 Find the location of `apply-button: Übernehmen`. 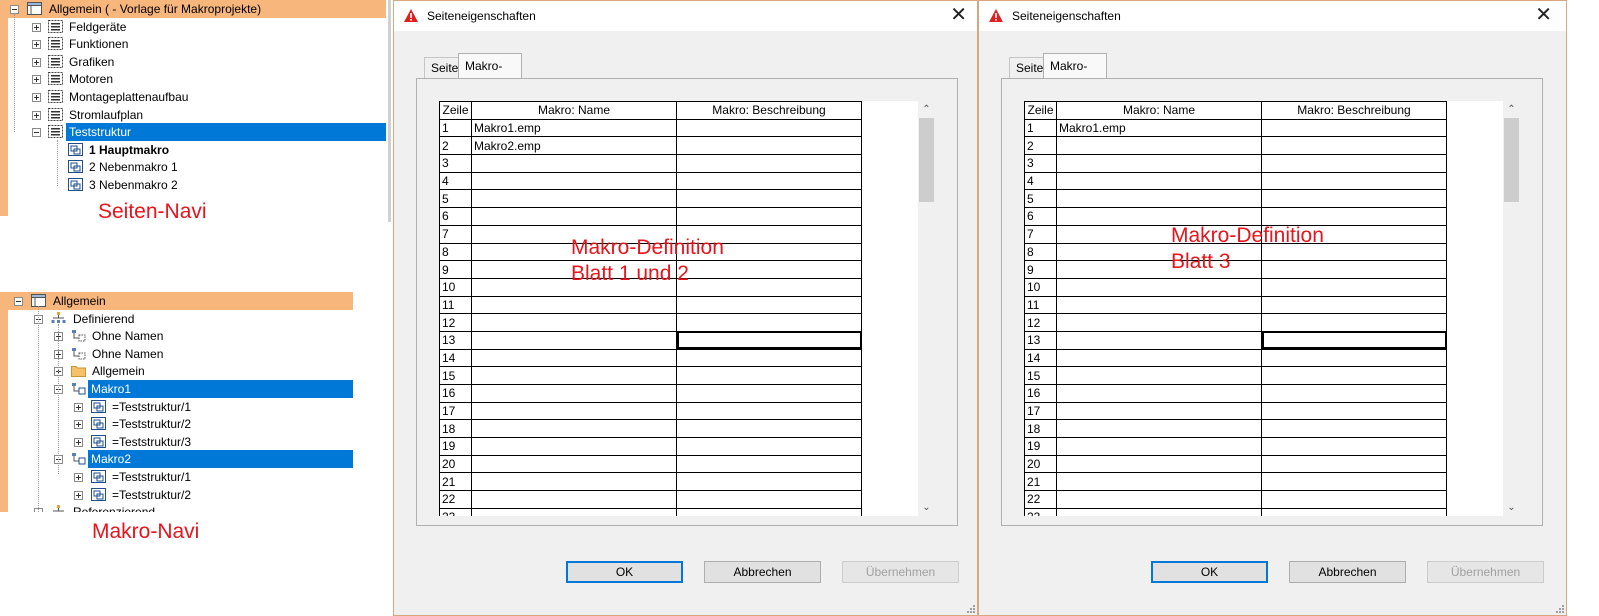

apply-button: Übernehmen is located at coordinates (1485, 572).